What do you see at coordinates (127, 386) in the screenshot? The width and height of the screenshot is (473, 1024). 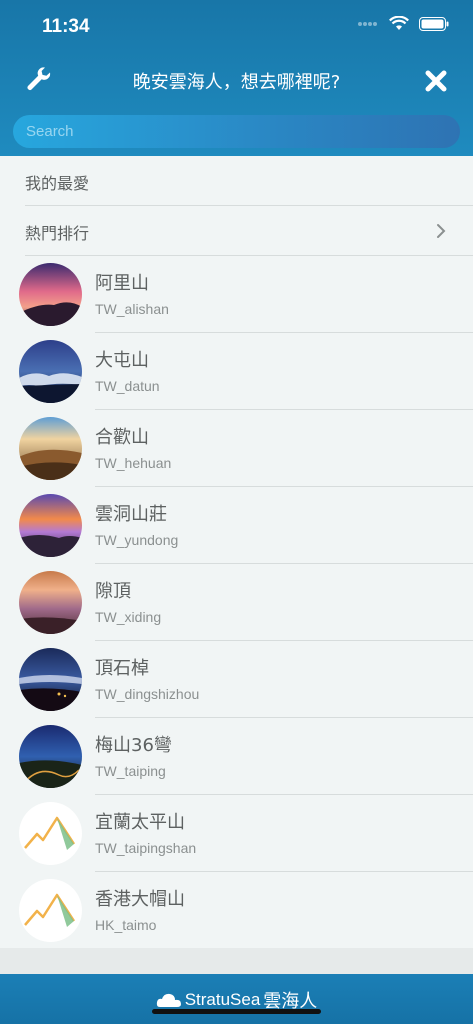 I see `place-code: TW_datun` at bounding box center [127, 386].